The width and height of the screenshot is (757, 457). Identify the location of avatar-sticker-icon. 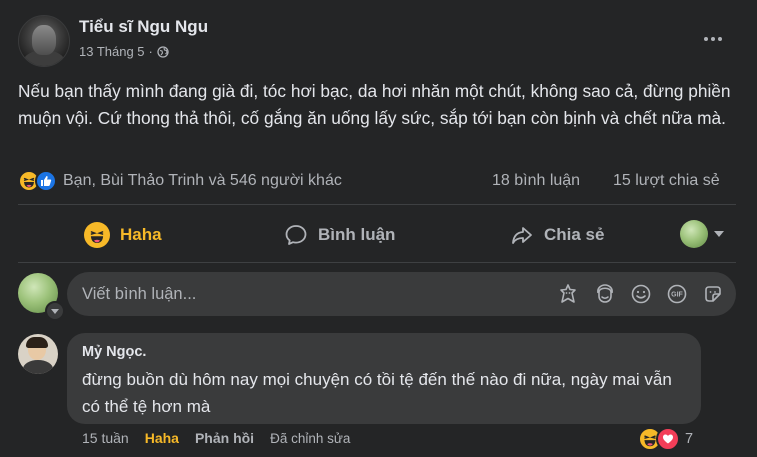
(569, 294).